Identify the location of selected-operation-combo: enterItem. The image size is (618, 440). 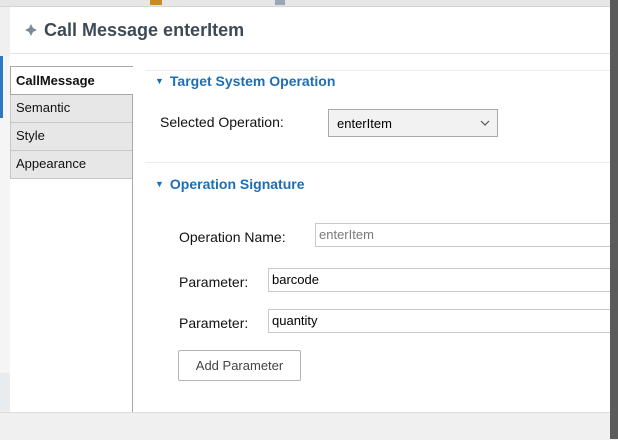
(413, 123).